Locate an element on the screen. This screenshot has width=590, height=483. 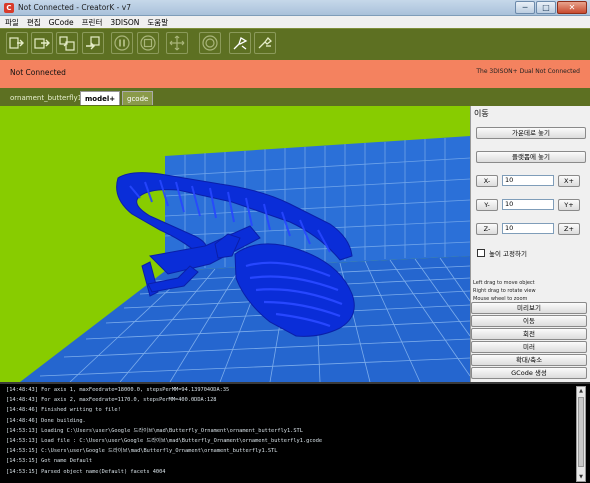
window-title: Not Connected - CreatorK - v7 is located at coordinates (74, 7).